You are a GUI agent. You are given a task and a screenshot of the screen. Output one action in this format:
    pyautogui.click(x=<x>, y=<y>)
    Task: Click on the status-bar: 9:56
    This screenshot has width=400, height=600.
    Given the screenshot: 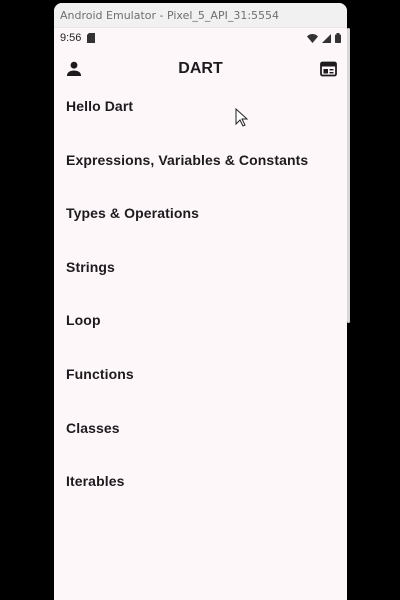 What is the action you would take?
    pyautogui.click(x=200, y=38)
    